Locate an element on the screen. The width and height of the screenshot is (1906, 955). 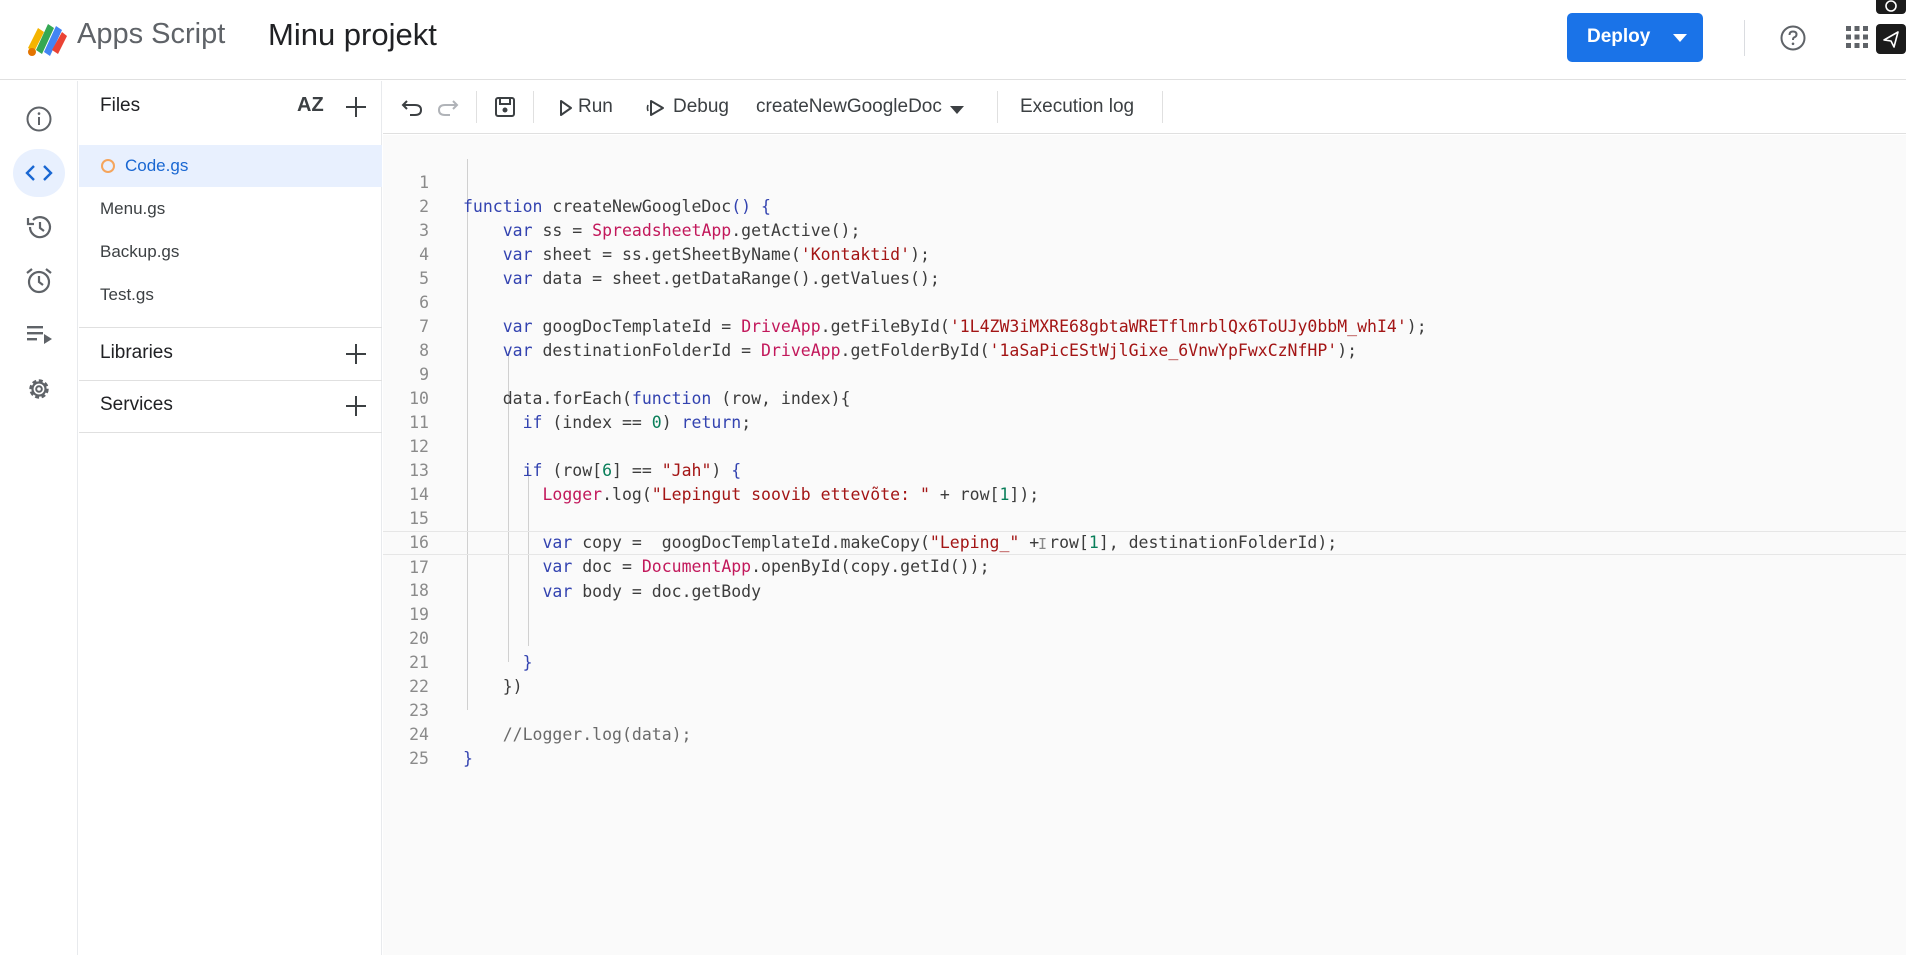
left-nav-rail is located at coordinates (39, 518).